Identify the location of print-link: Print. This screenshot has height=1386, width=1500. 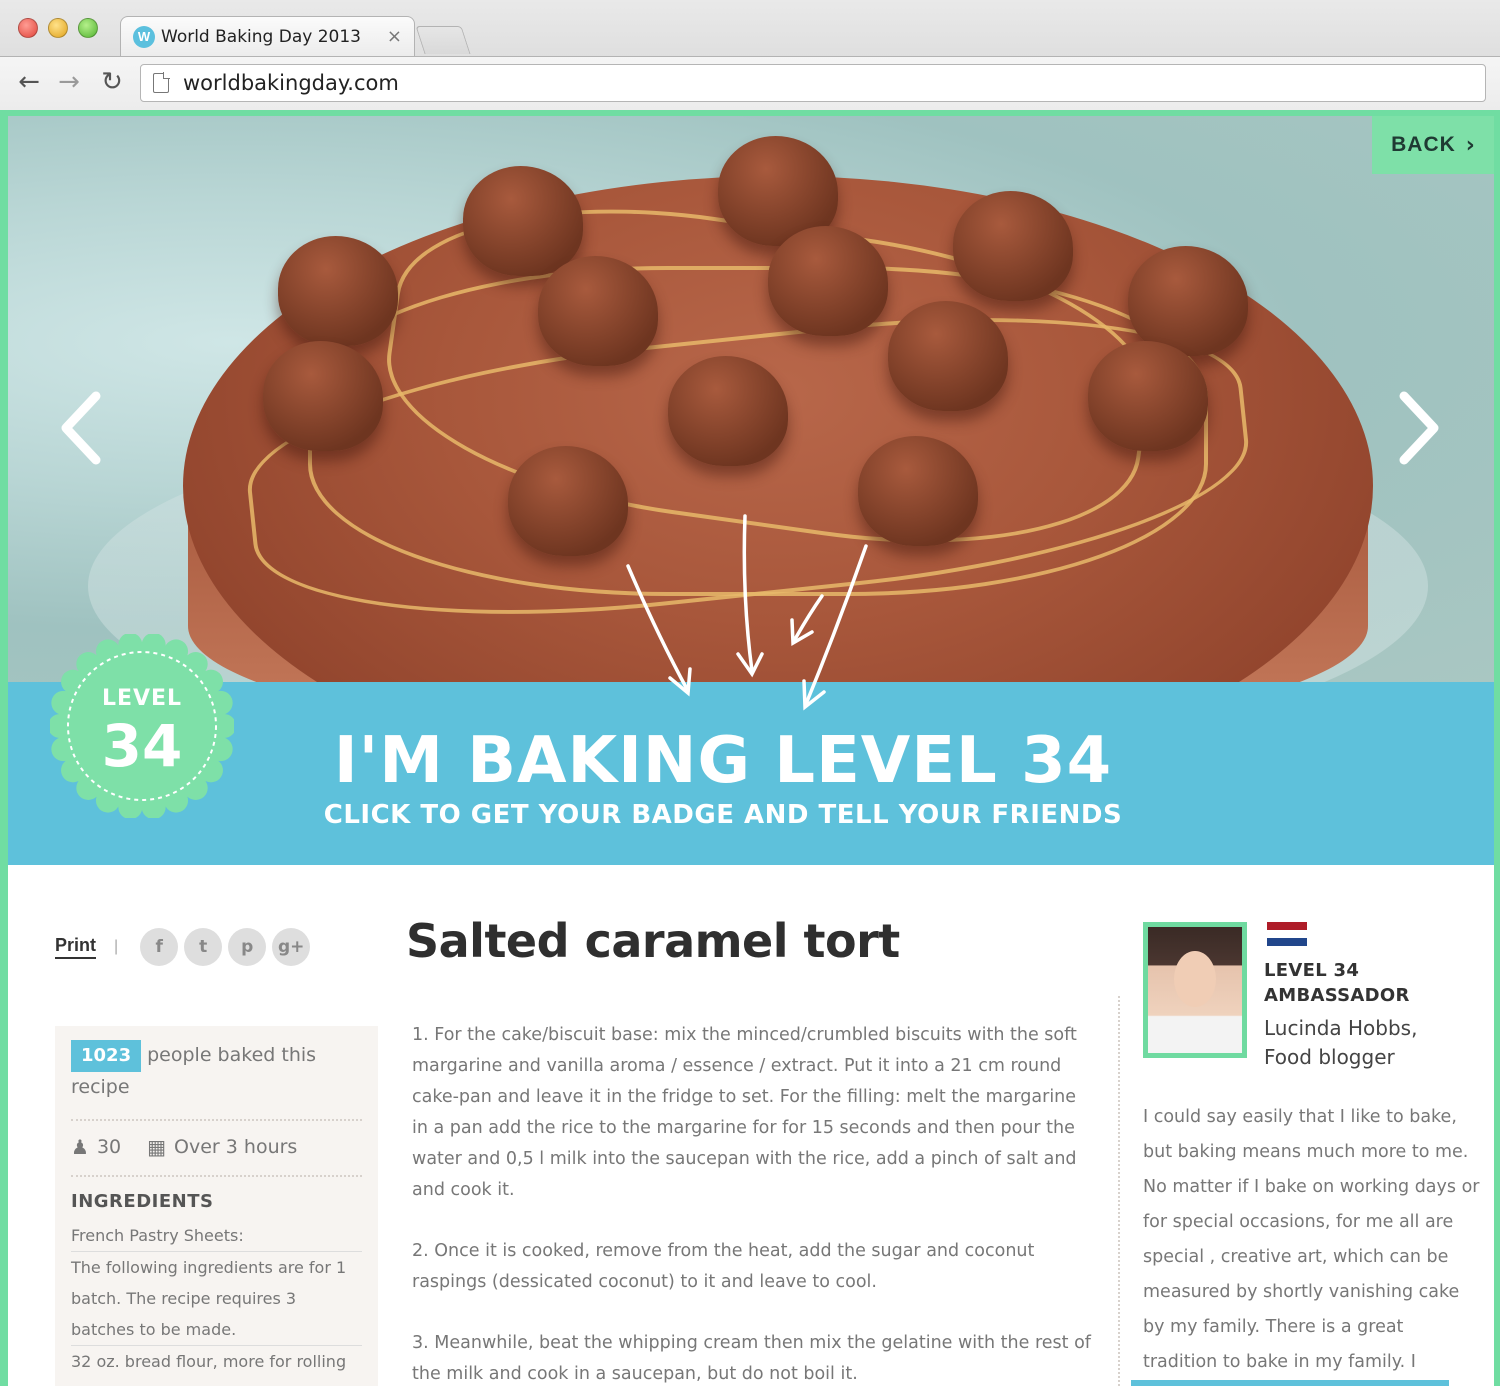
(76, 947).